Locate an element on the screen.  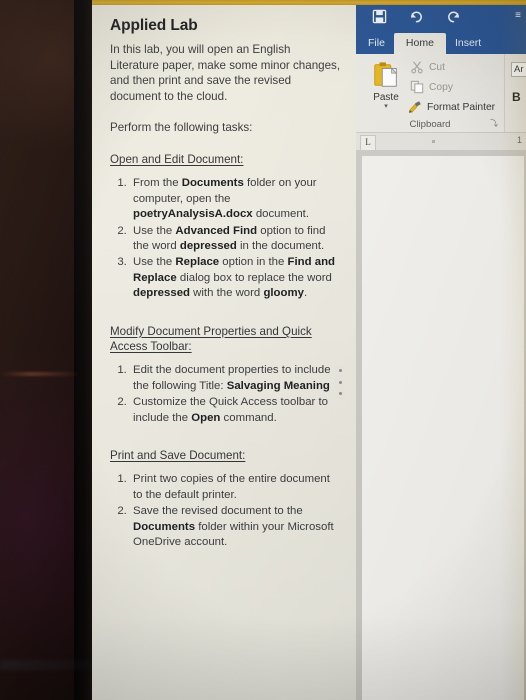
emphasis-text: poetryAnalysisA.docx is located at coordinates (193, 214).